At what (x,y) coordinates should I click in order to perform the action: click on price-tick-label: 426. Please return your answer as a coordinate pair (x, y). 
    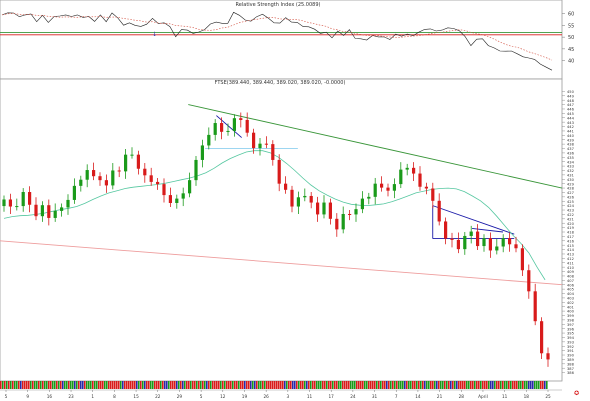
    Looking at the image, I should click on (571, 197).